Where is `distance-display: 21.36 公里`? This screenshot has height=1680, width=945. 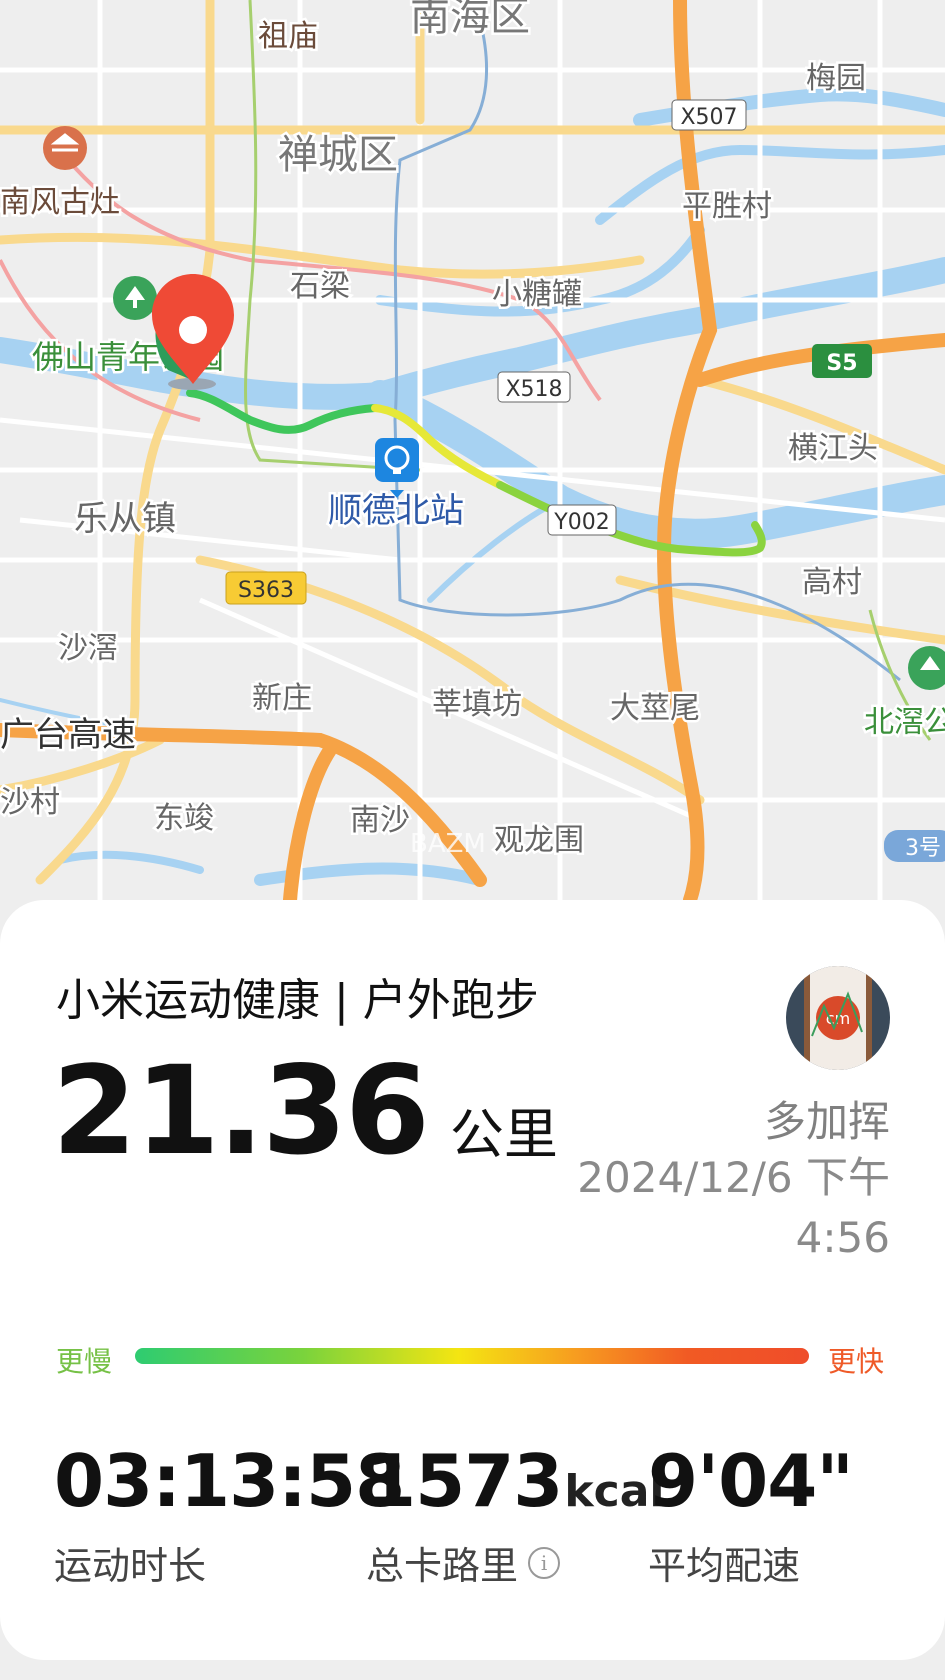 distance-display: 21.36 公里 is located at coordinates (305, 1111).